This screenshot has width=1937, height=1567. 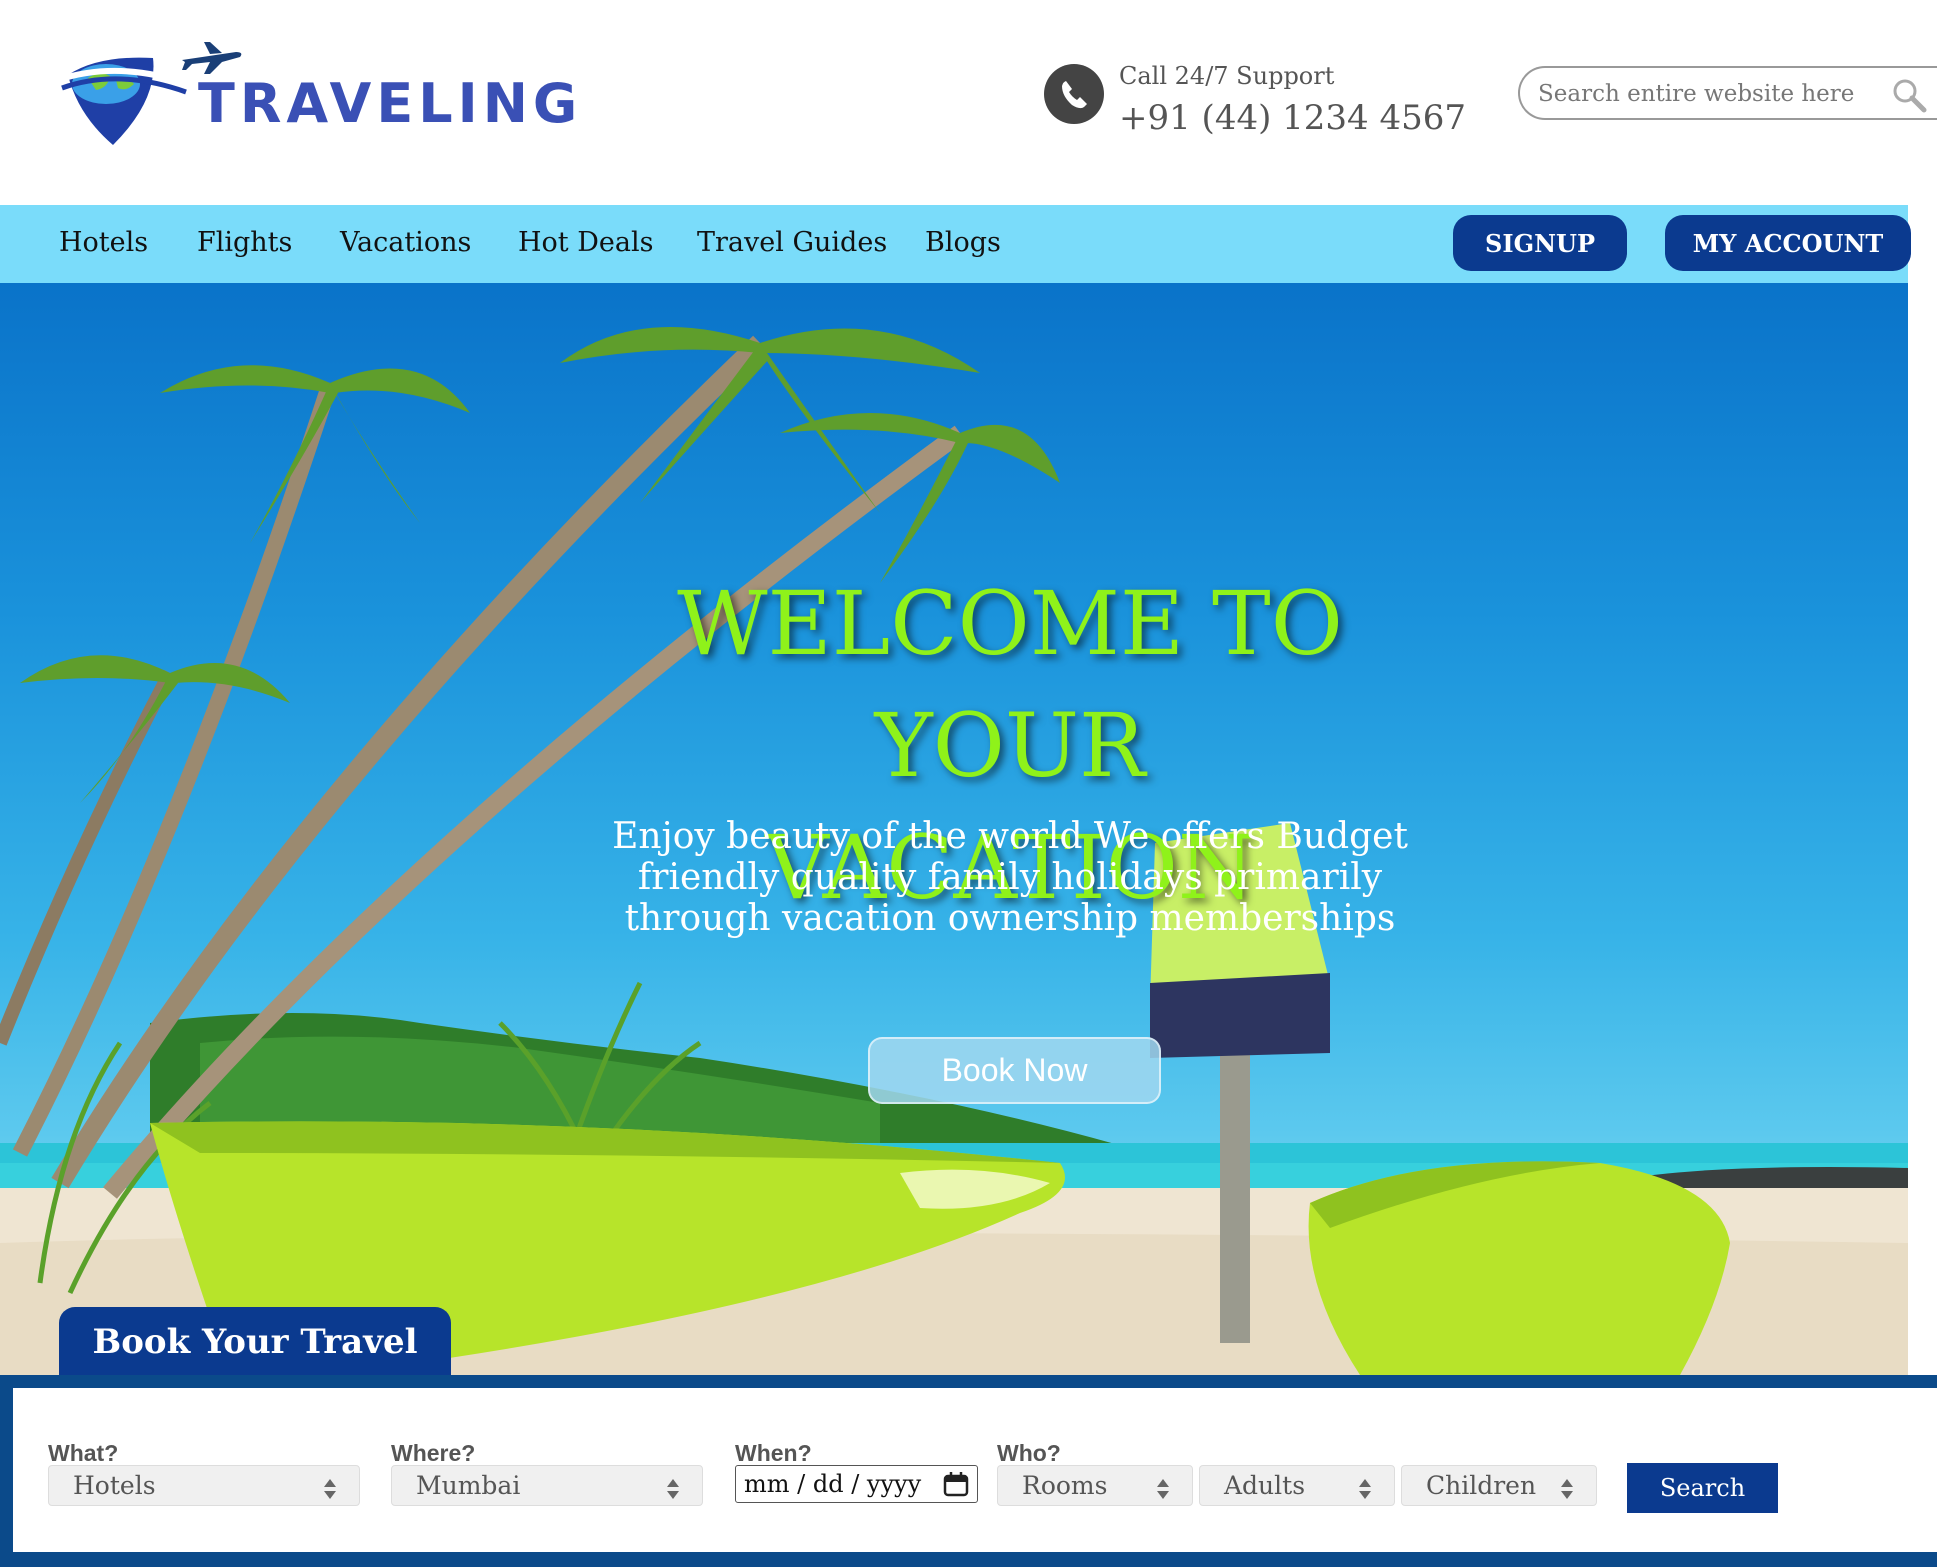 What do you see at coordinates (1010, 684) in the screenshot?
I see `hero-title-line1: WELCOME TO YOUR` at bounding box center [1010, 684].